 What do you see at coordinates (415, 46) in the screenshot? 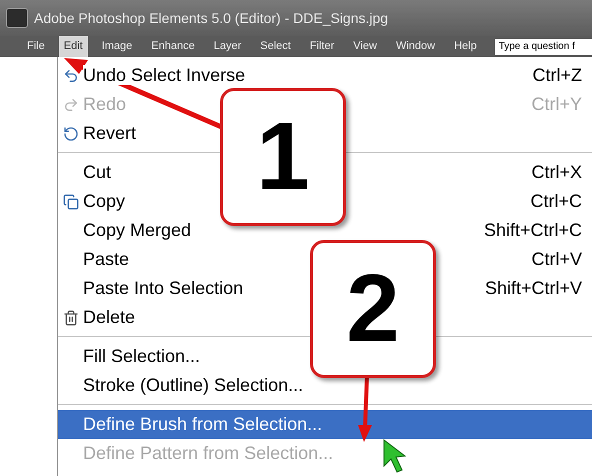
I see `menu-item: Window` at bounding box center [415, 46].